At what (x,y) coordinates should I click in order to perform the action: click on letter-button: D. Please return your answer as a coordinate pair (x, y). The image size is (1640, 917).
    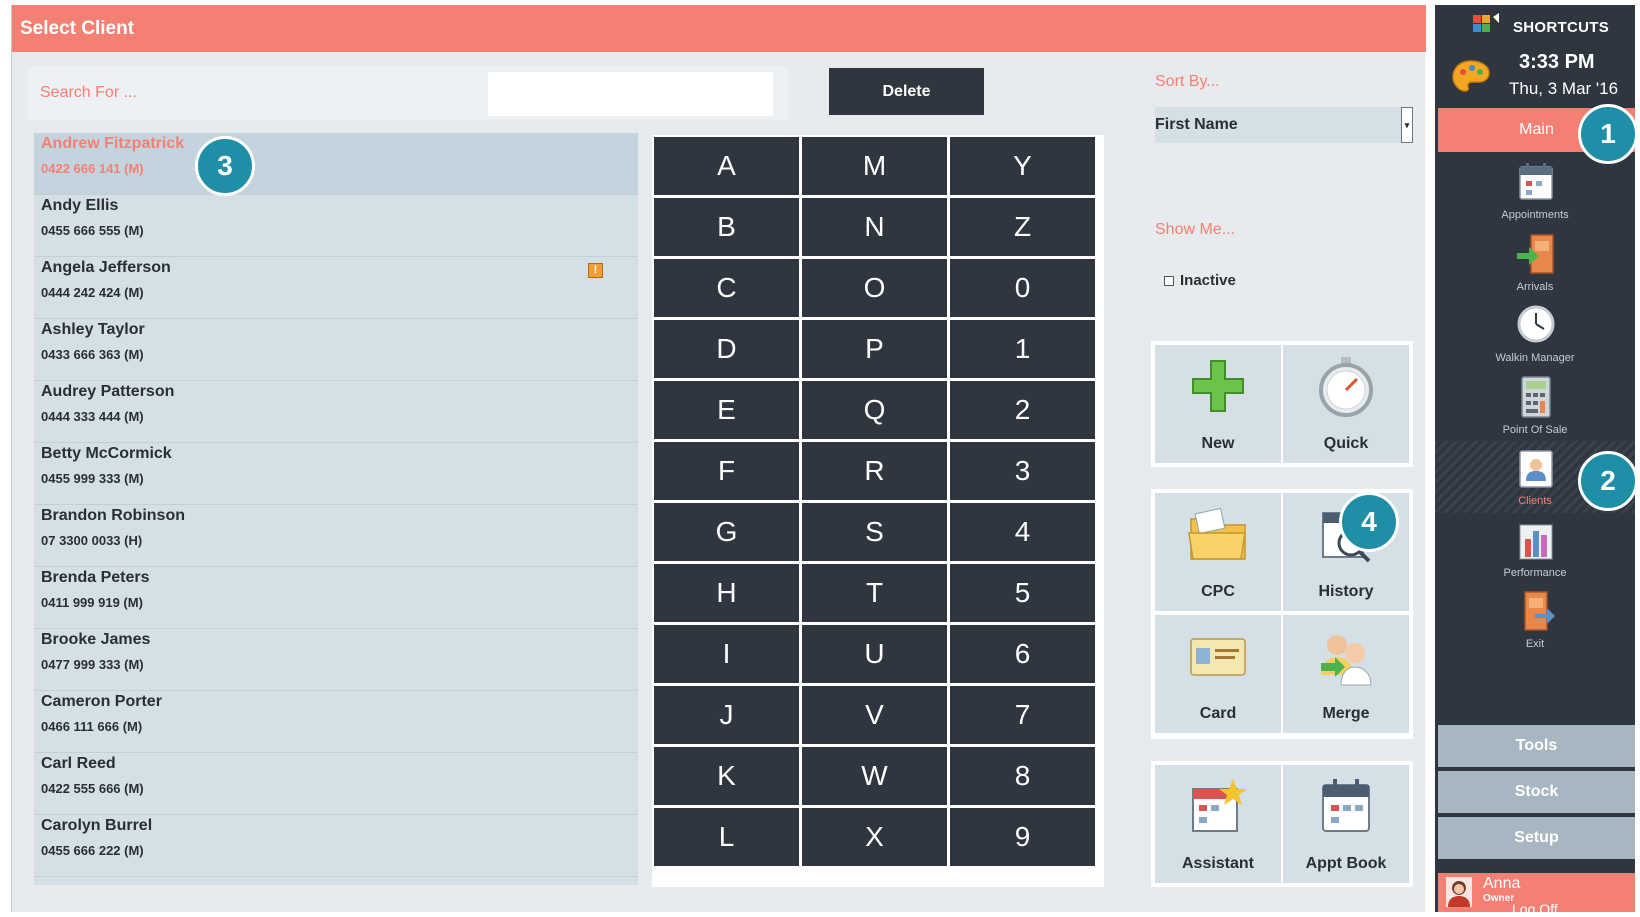
    Looking at the image, I should click on (726, 349).